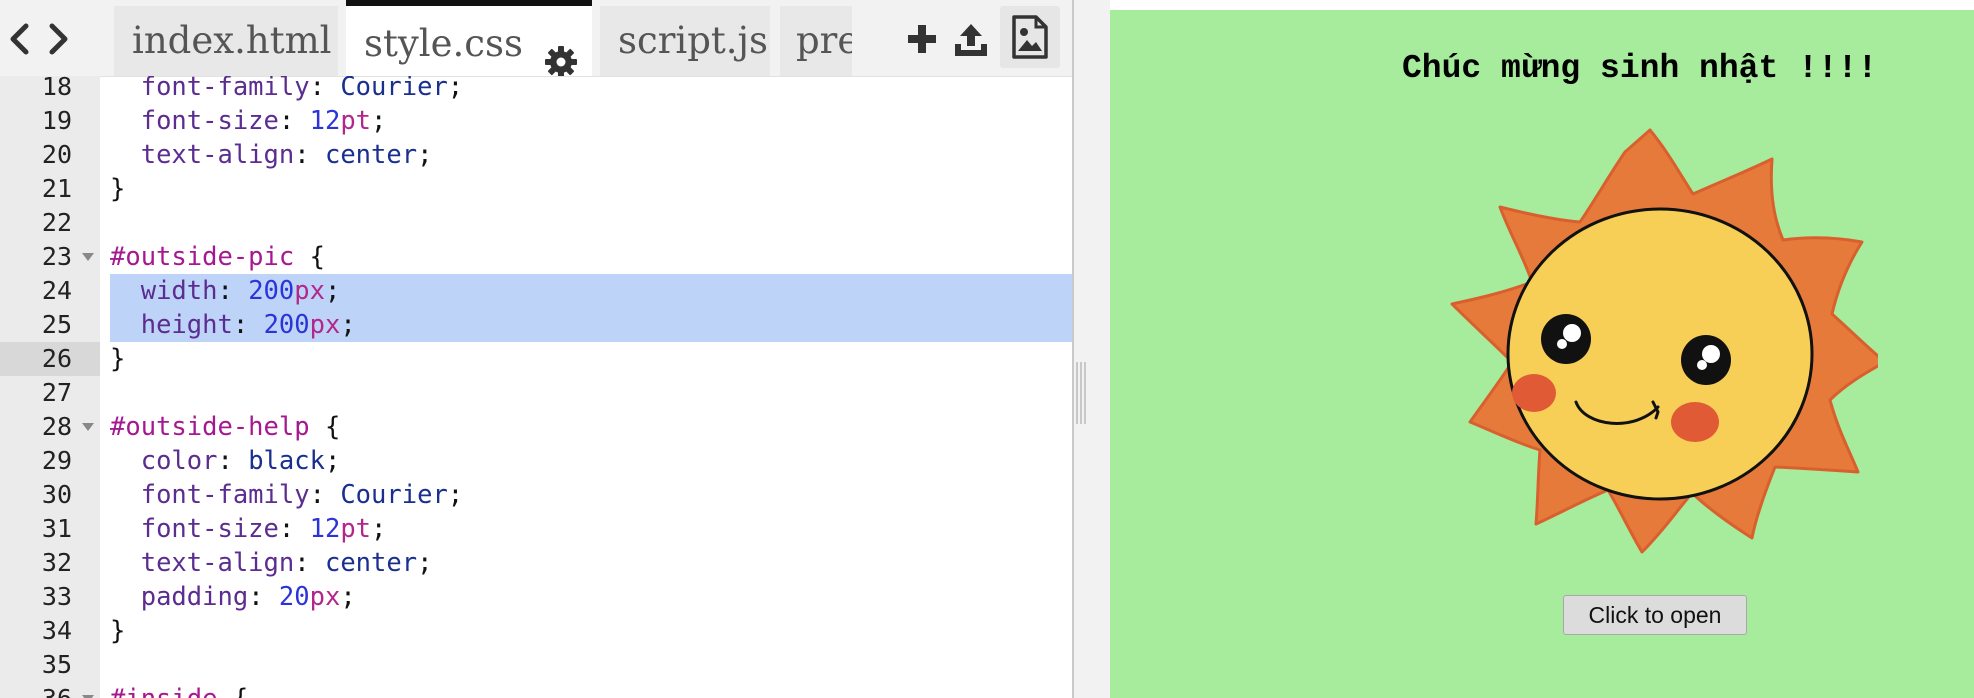 The height and width of the screenshot is (698, 1974). What do you see at coordinates (922, 39) in the screenshot?
I see `plus-icon` at bounding box center [922, 39].